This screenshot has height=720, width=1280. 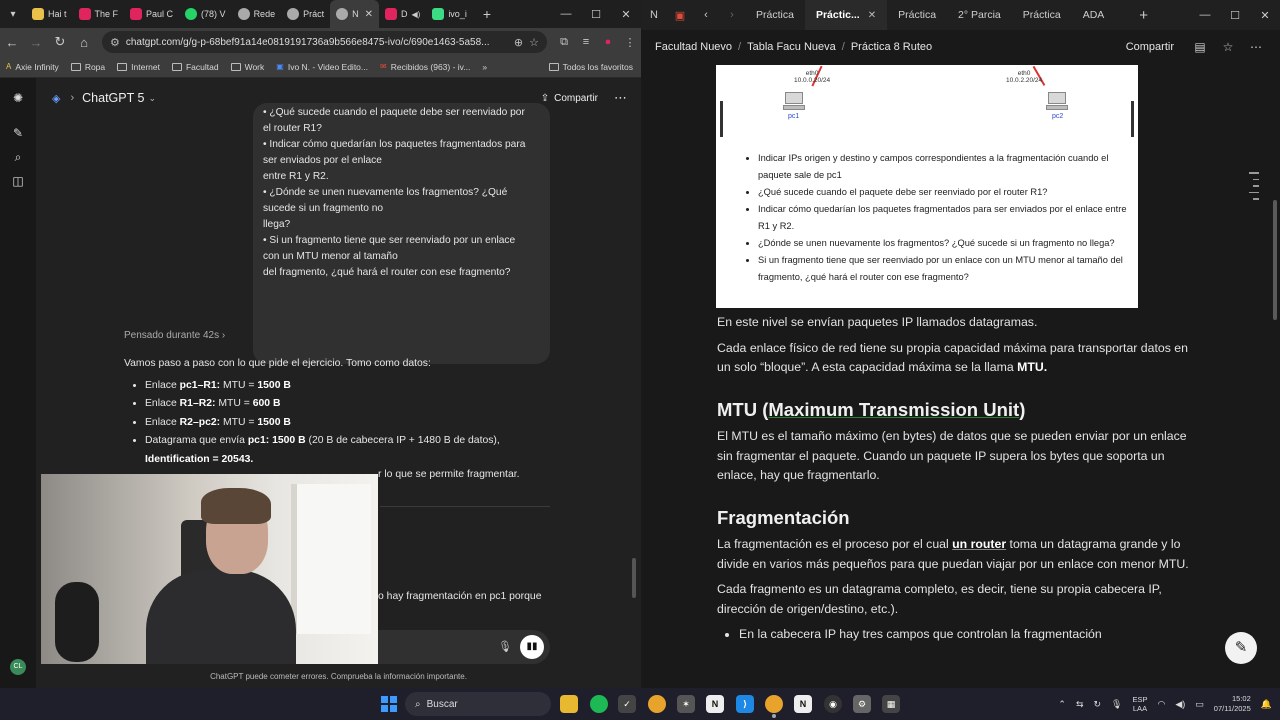 What do you see at coordinates (247, 67) in the screenshot?
I see `bookmark-folder: Work` at bounding box center [247, 67].